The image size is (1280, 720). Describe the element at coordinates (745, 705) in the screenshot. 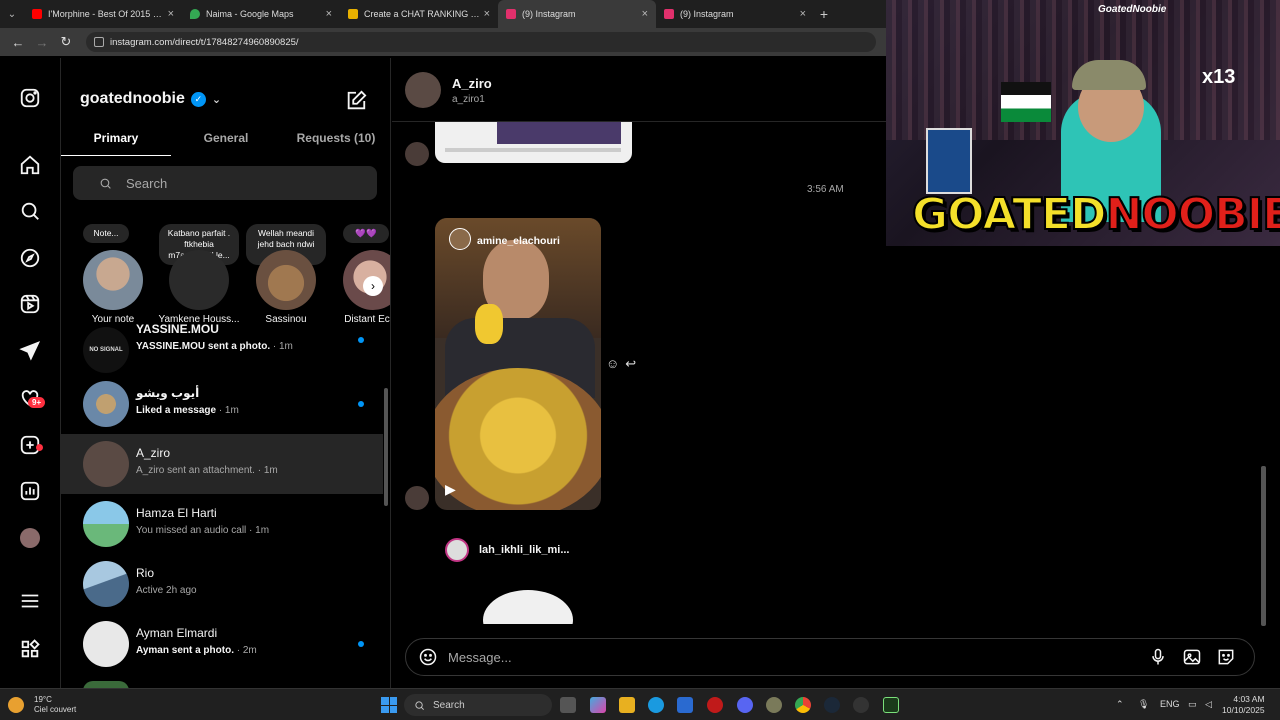

I see `discord-icon` at that location.